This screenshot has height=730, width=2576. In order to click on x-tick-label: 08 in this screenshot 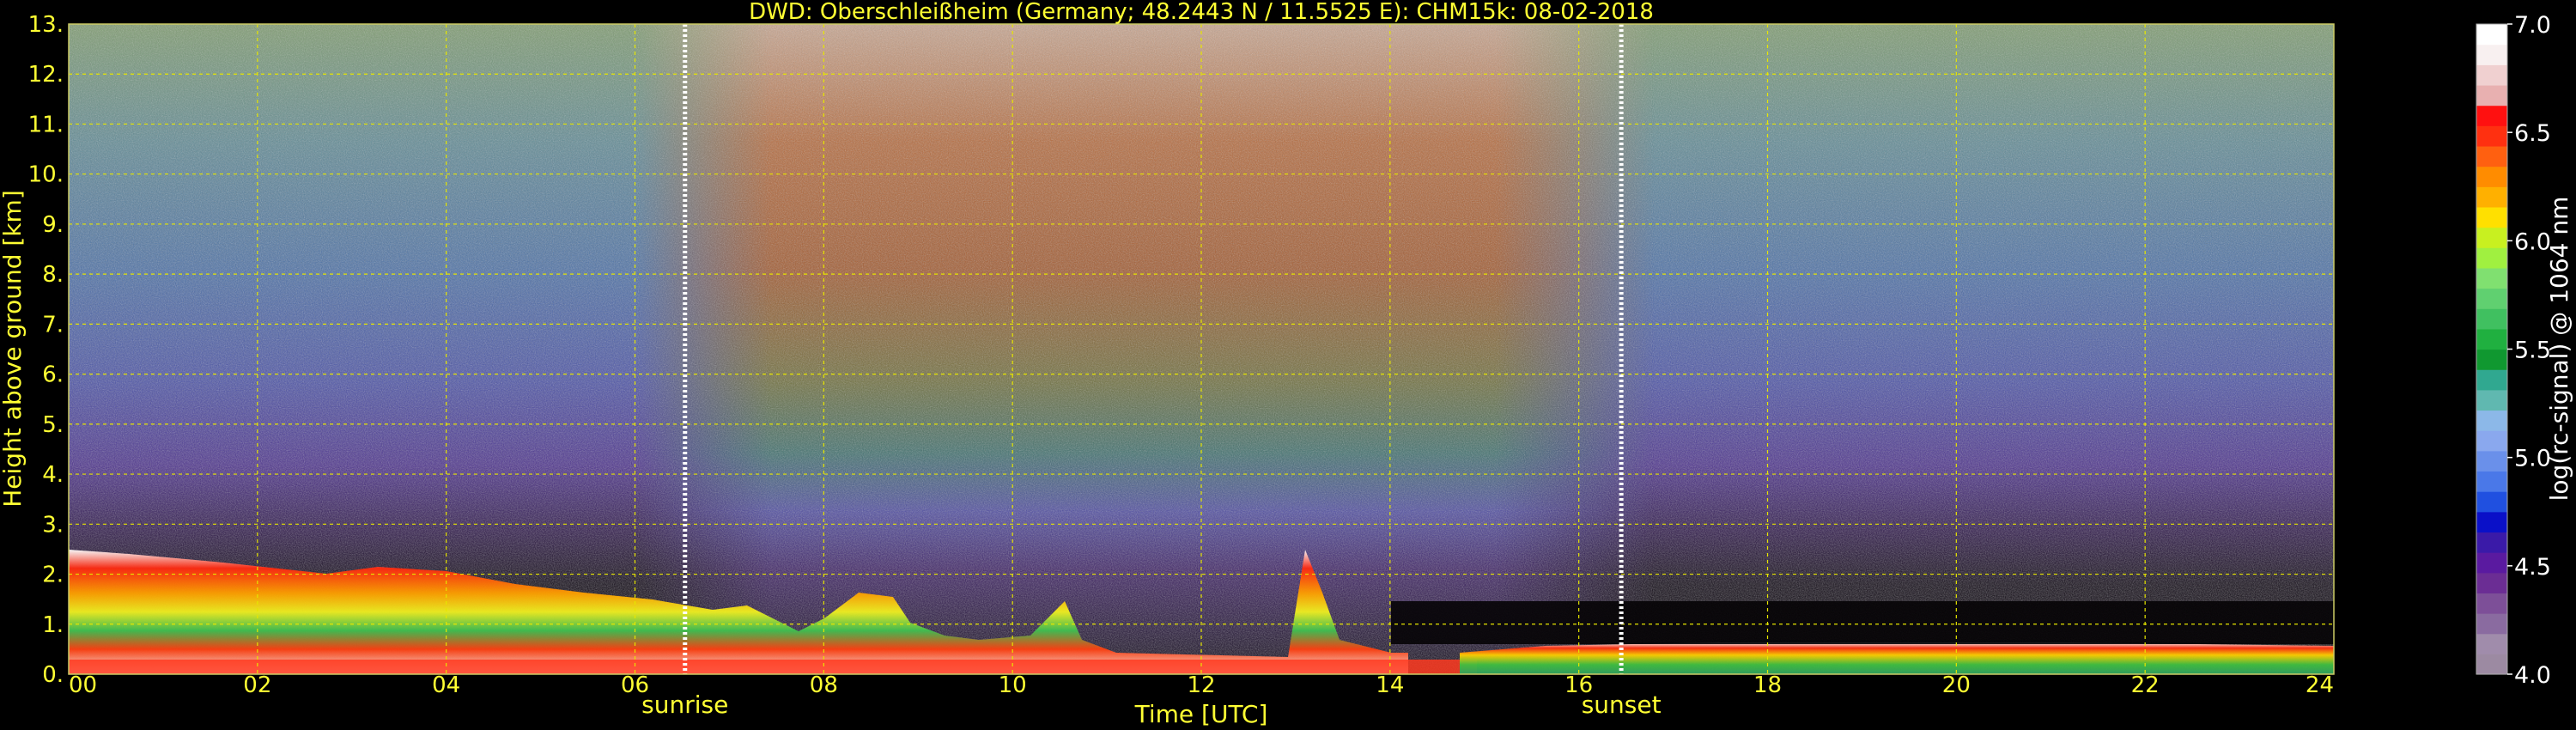, I will do `click(824, 685)`.